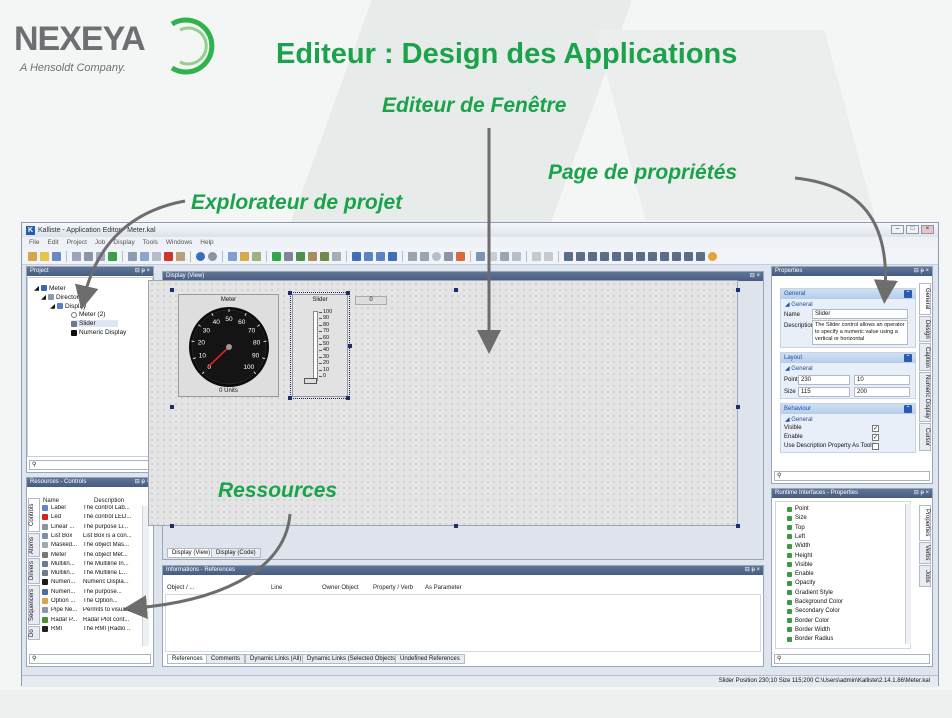 The image size is (952, 718). Describe the element at coordinates (810, 639) in the screenshot. I see `runtime-property-item: Border Radius` at that location.